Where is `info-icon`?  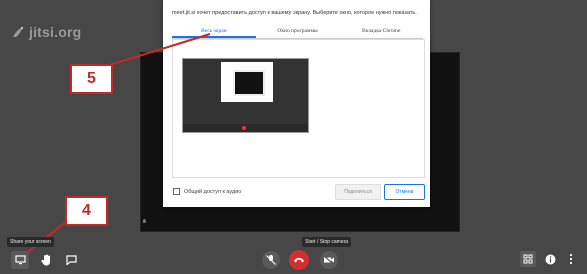
info-icon is located at coordinates (550, 259).